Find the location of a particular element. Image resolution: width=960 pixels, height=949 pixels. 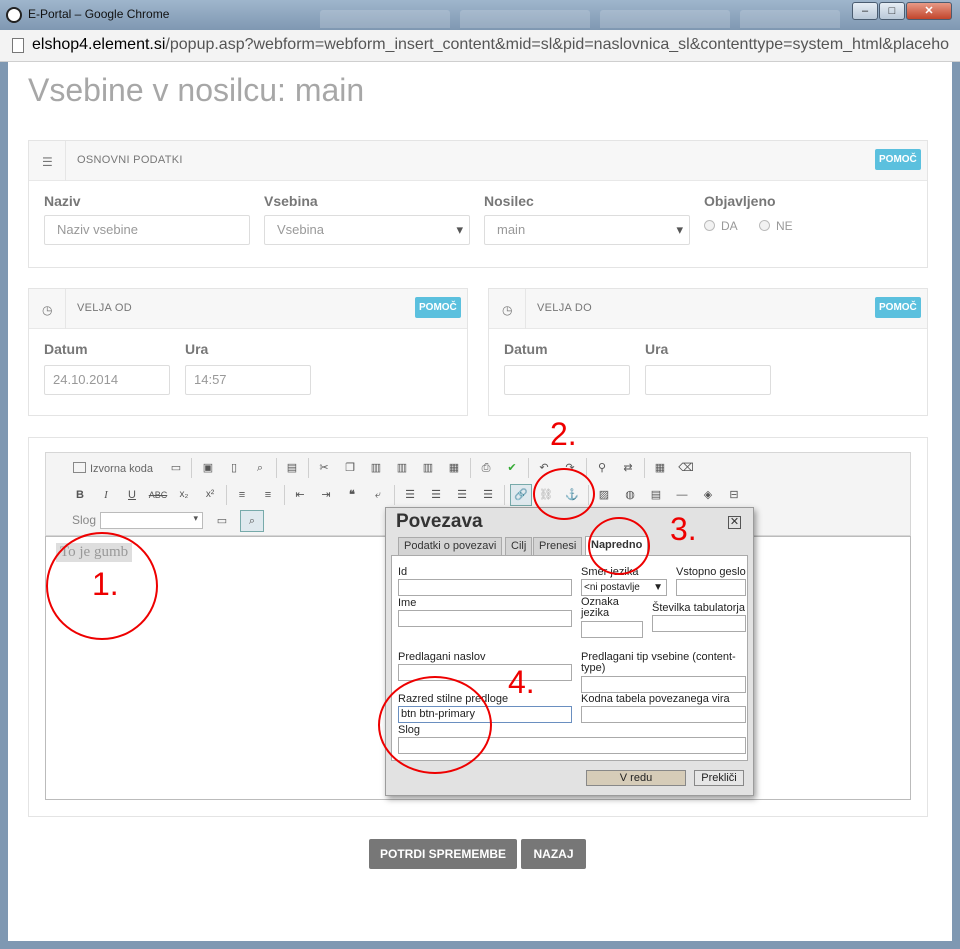

copy-icon: ❐ is located at coordinates (350, 468).